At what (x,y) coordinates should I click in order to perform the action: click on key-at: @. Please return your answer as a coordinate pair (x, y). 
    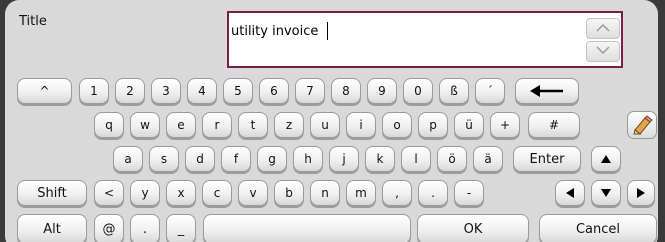
    Looking at the image, I should click on (109, 228).